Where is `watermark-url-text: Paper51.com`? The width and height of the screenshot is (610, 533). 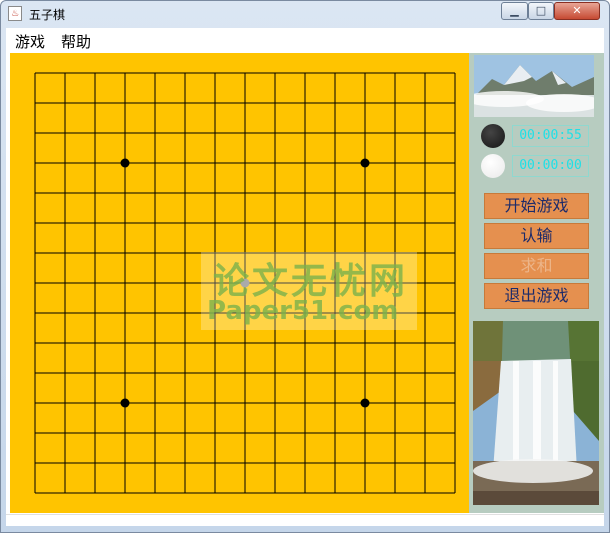
watermark-url-text: Paper51.com is located at coordinates (303, 311).